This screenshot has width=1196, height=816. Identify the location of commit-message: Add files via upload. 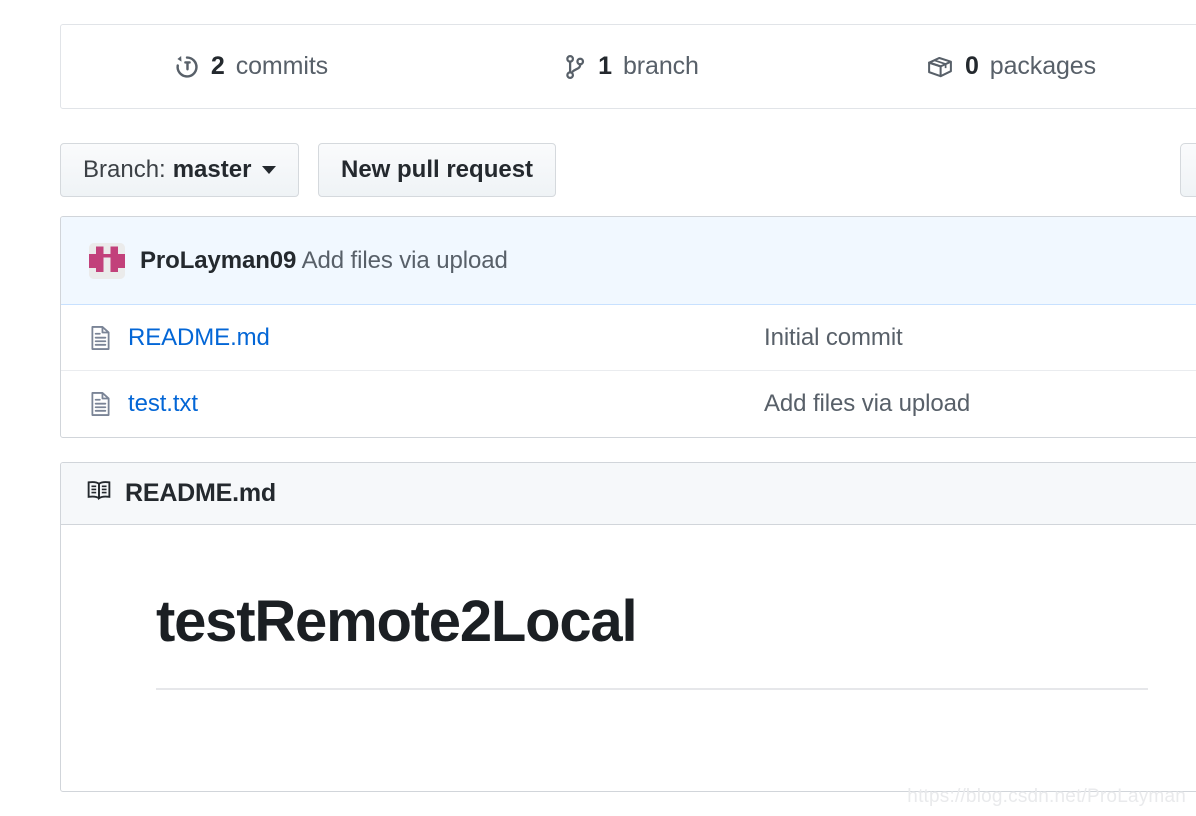
(405, 260).